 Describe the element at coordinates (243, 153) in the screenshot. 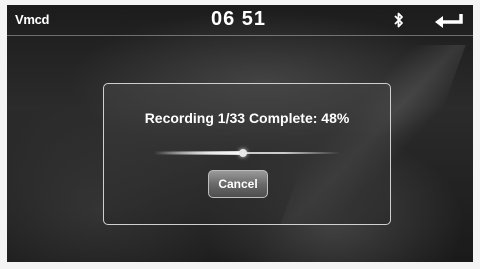

I see `progress-knob` at that location.